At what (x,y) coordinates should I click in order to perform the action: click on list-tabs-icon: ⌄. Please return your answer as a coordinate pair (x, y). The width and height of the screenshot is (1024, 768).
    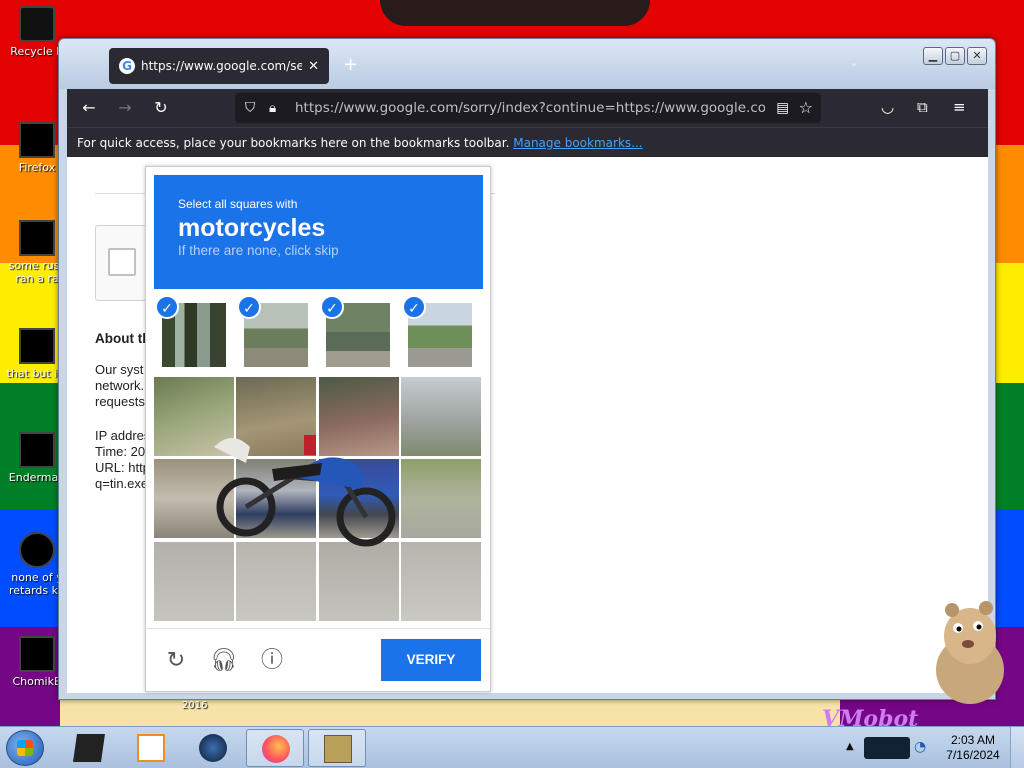
    Looking at the image, I should click on (854, 62).